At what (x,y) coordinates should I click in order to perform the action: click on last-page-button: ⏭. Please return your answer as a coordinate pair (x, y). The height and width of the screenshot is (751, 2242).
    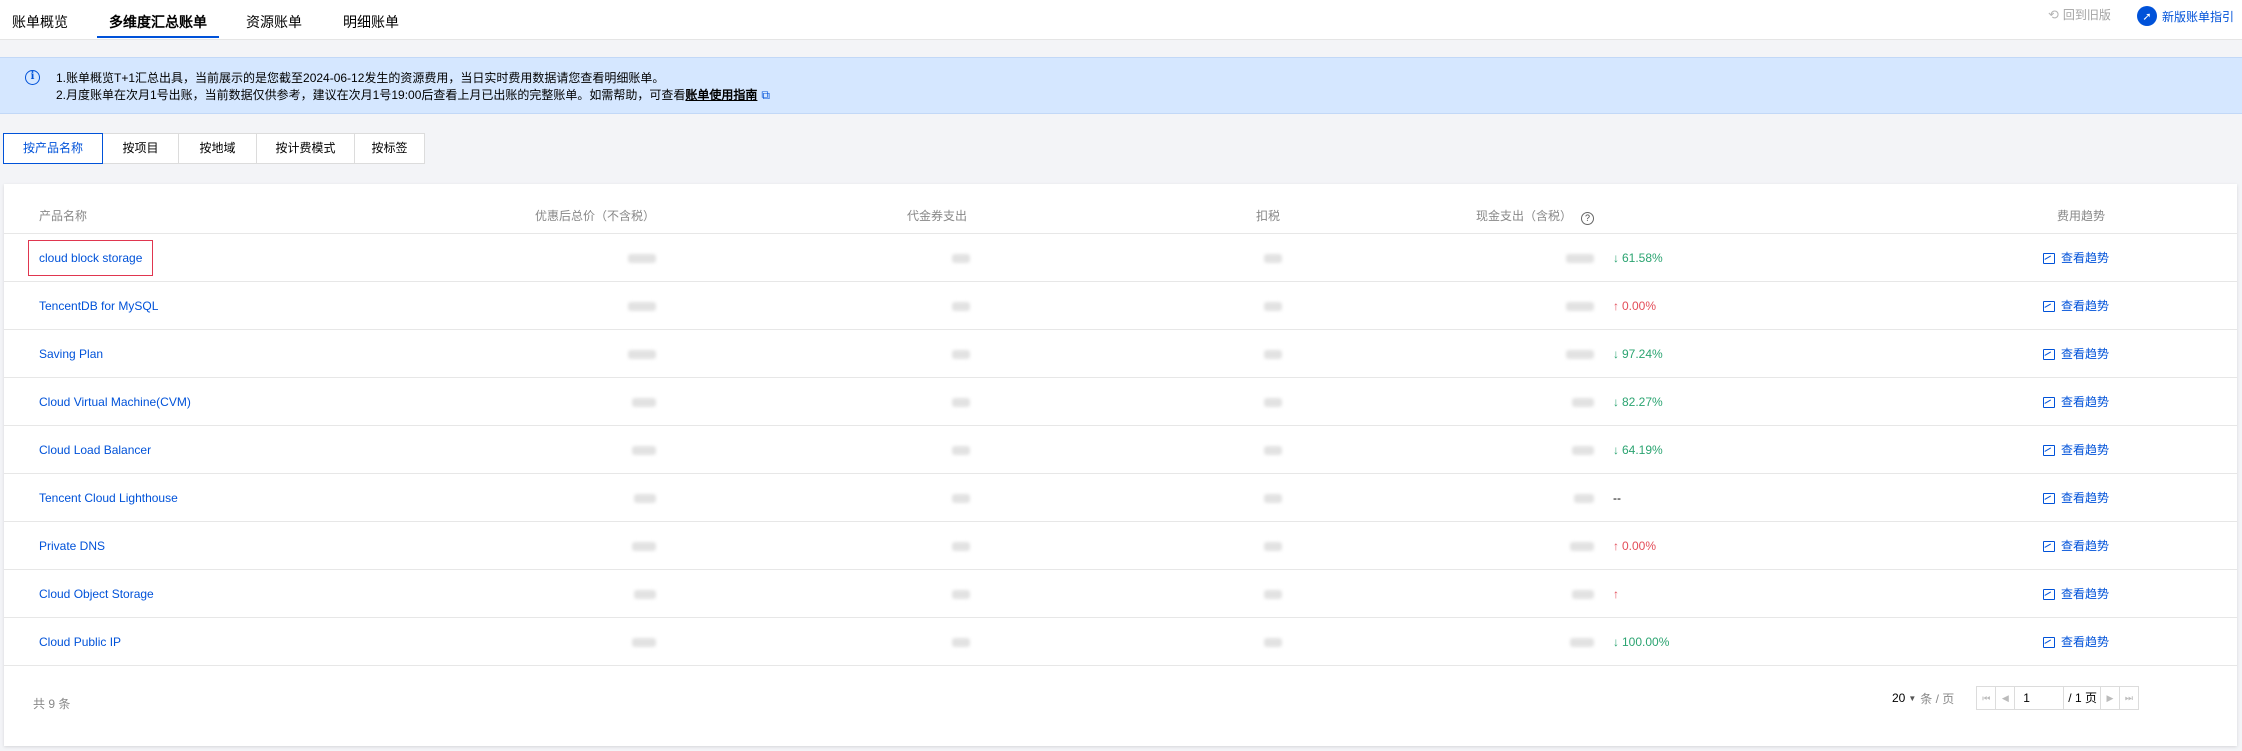
    Looking at the image, I should click on (2128, 698).